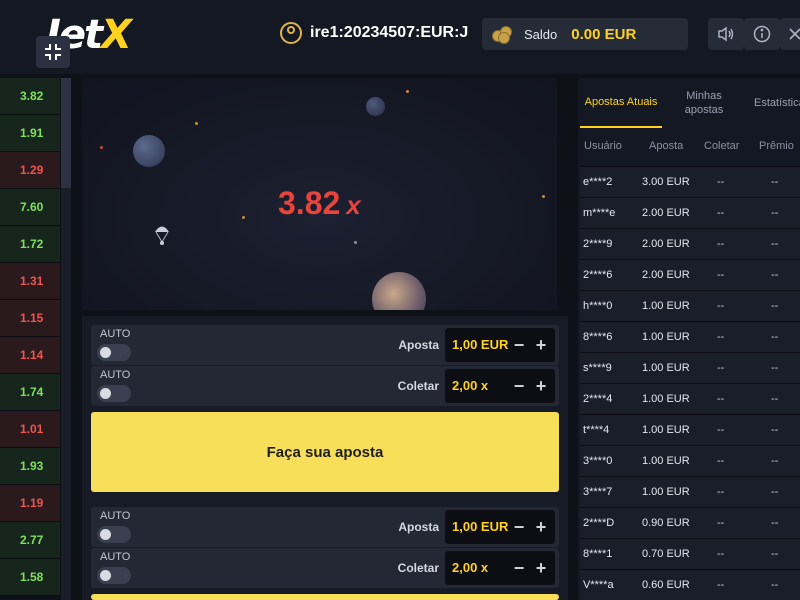  I want to click on bet-amount-stepper-2: 1,00 EUR − +, so click(500, 527).